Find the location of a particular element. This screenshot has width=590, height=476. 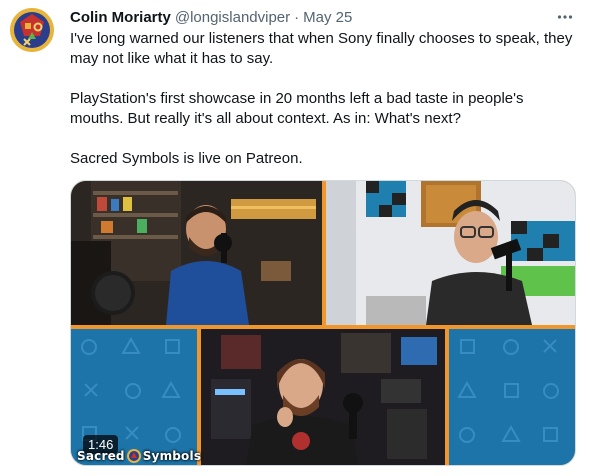

author-handle: @longislandviper is located at coordinates (232, 18).